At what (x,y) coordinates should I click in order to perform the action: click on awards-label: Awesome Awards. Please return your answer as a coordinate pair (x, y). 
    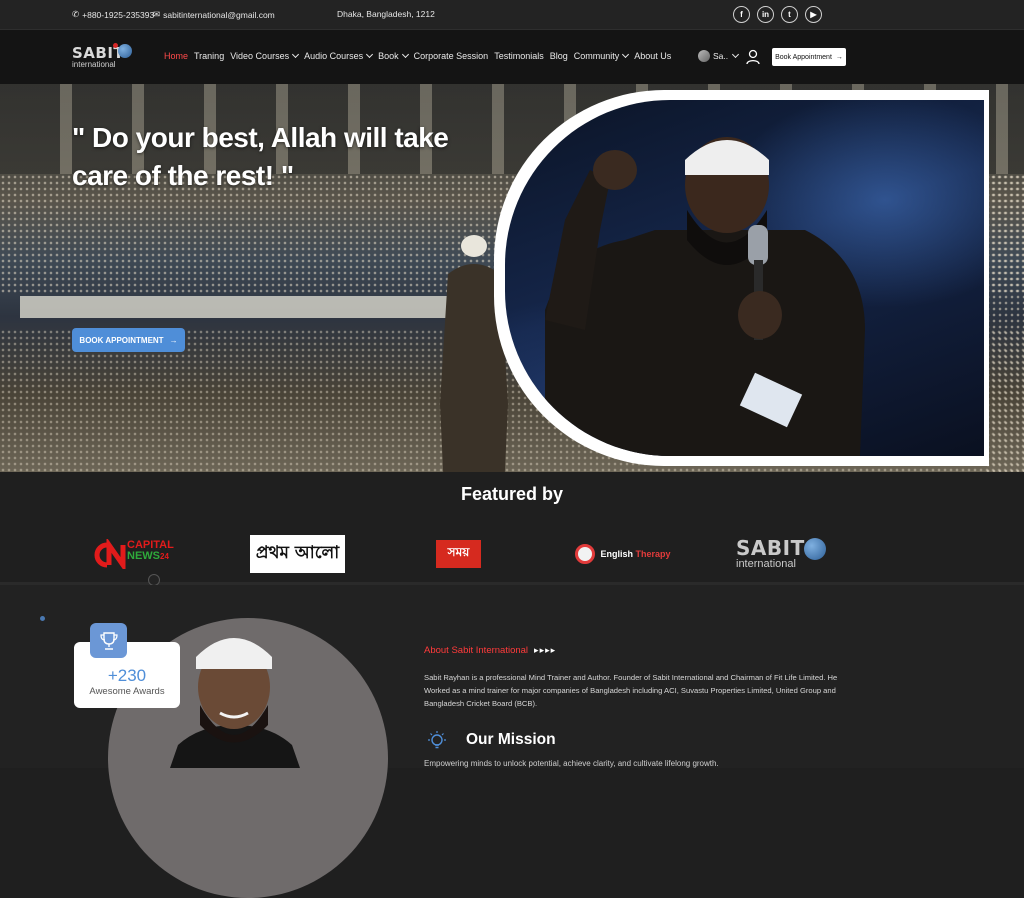
    Looking at the image, I should click on (127, 691).